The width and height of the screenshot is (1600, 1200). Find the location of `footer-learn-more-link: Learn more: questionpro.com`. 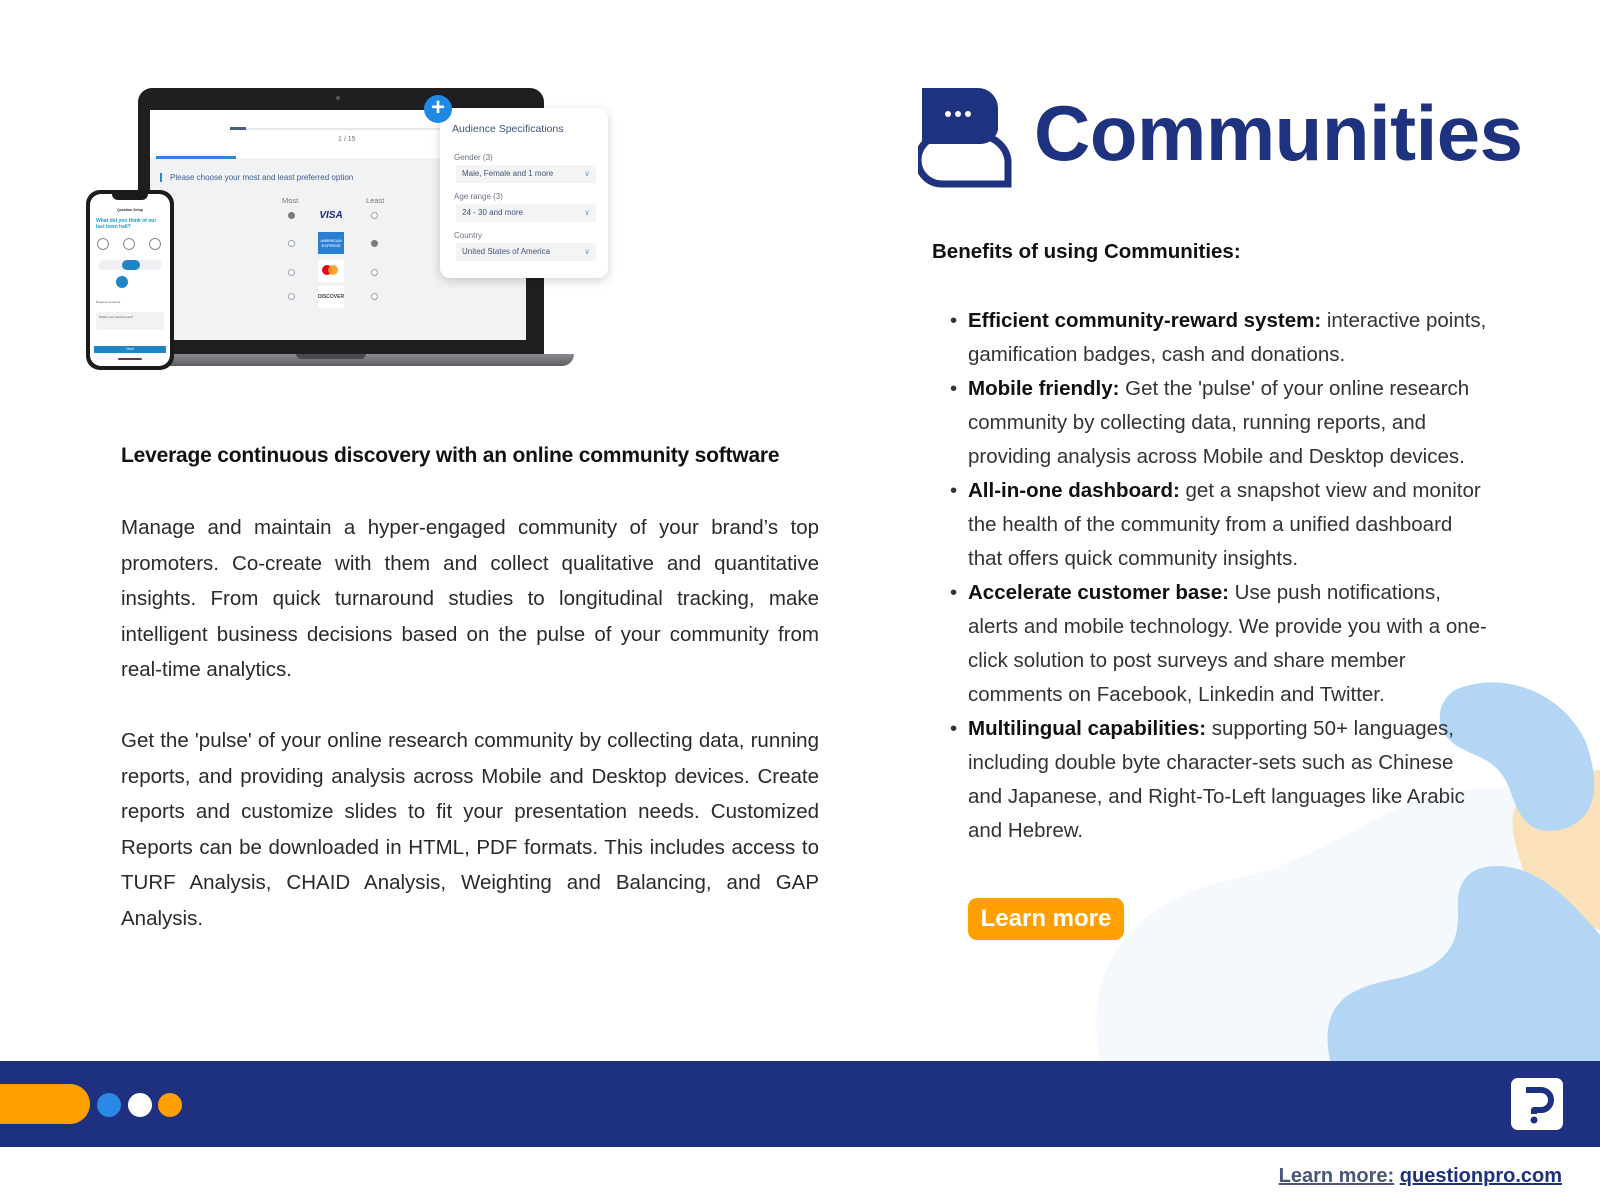

footer-learn-more-link: Learn more: questionpro.com is located at coordinates (1420, 1176).